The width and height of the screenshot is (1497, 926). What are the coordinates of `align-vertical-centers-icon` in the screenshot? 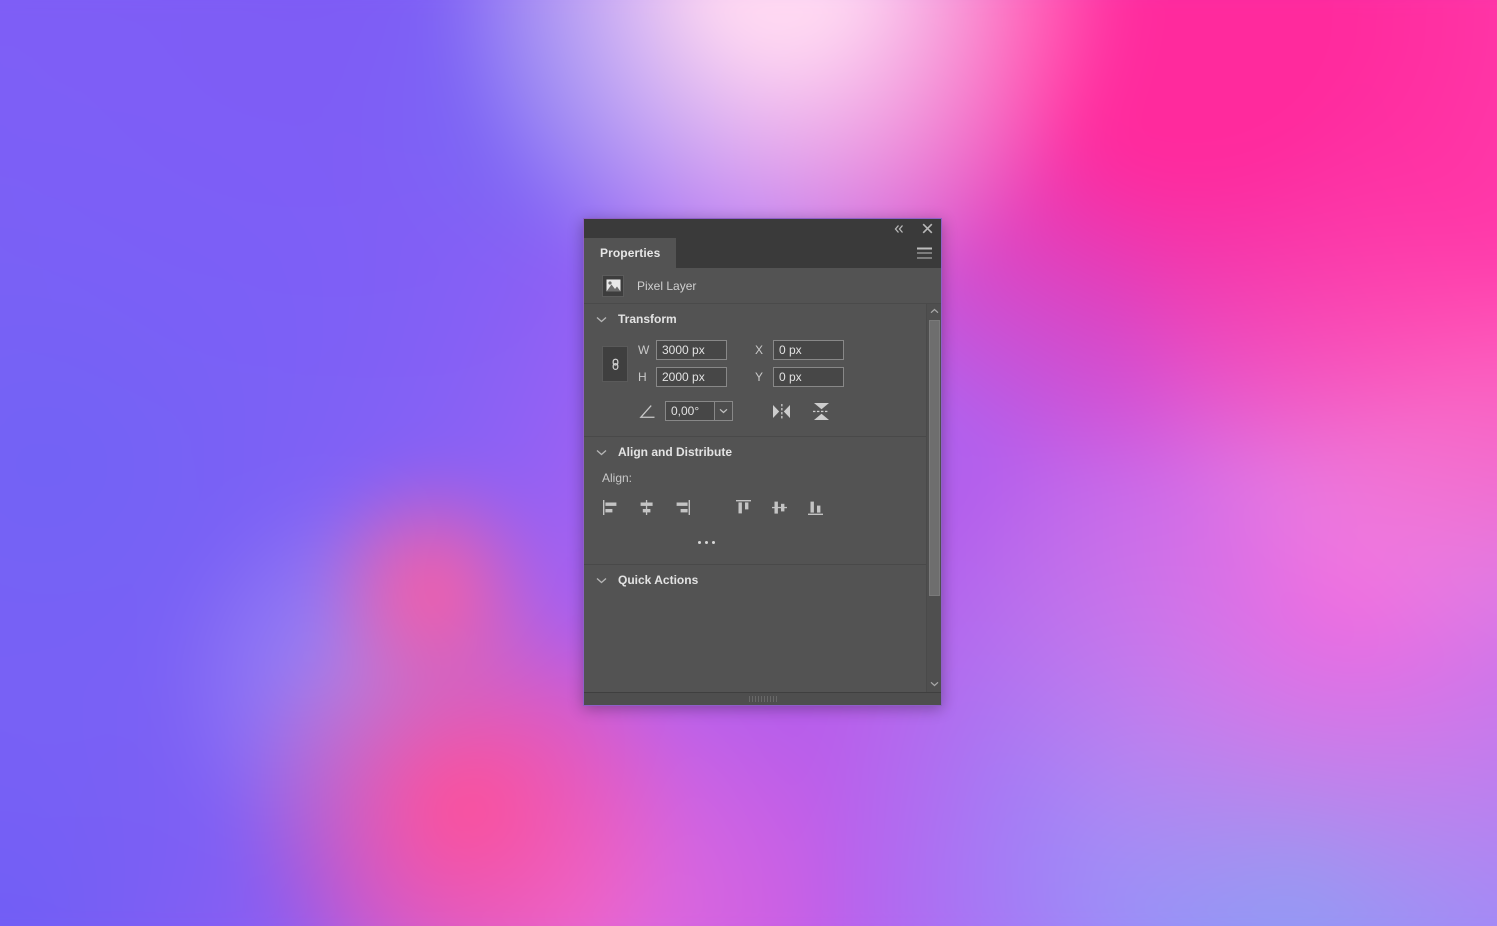 It's located at (779, 507).